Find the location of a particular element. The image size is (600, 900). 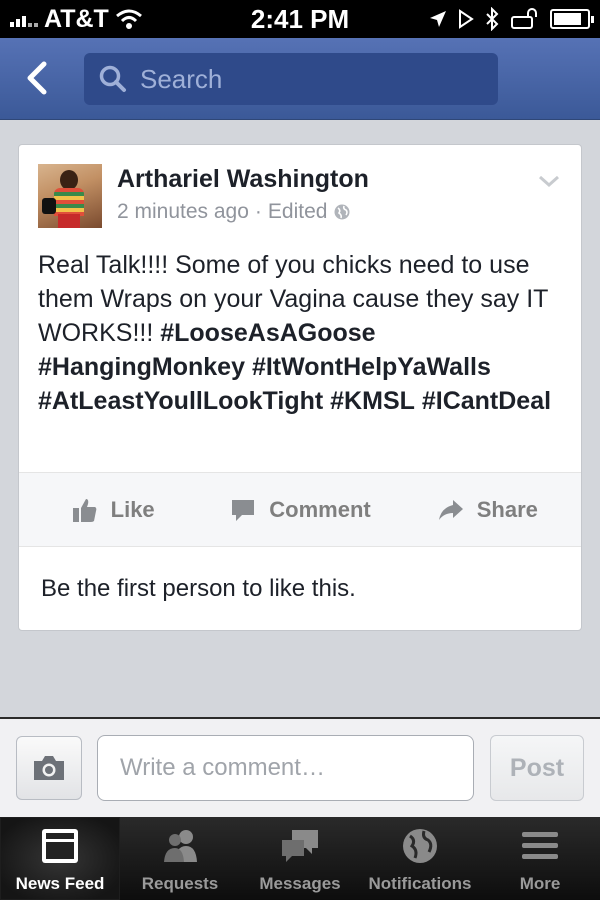

like-label: Like is located at coordinates (132, 509).